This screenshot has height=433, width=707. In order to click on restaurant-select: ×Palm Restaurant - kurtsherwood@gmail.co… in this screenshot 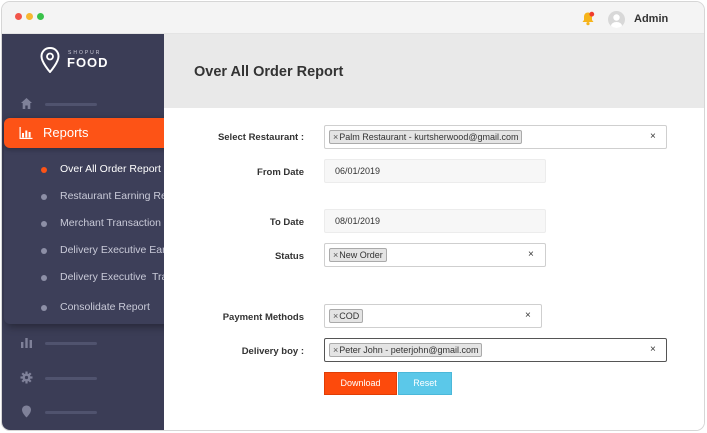, I will do `click(495, 137)`.